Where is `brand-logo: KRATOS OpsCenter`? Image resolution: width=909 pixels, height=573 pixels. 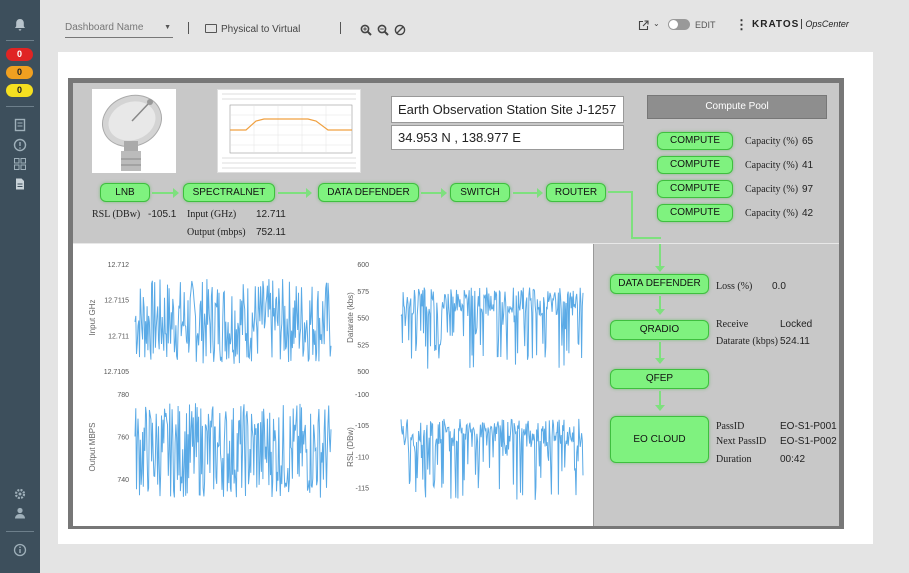 brand-logo: KRATOS OpsCenter is located at coordinates (800, 24).